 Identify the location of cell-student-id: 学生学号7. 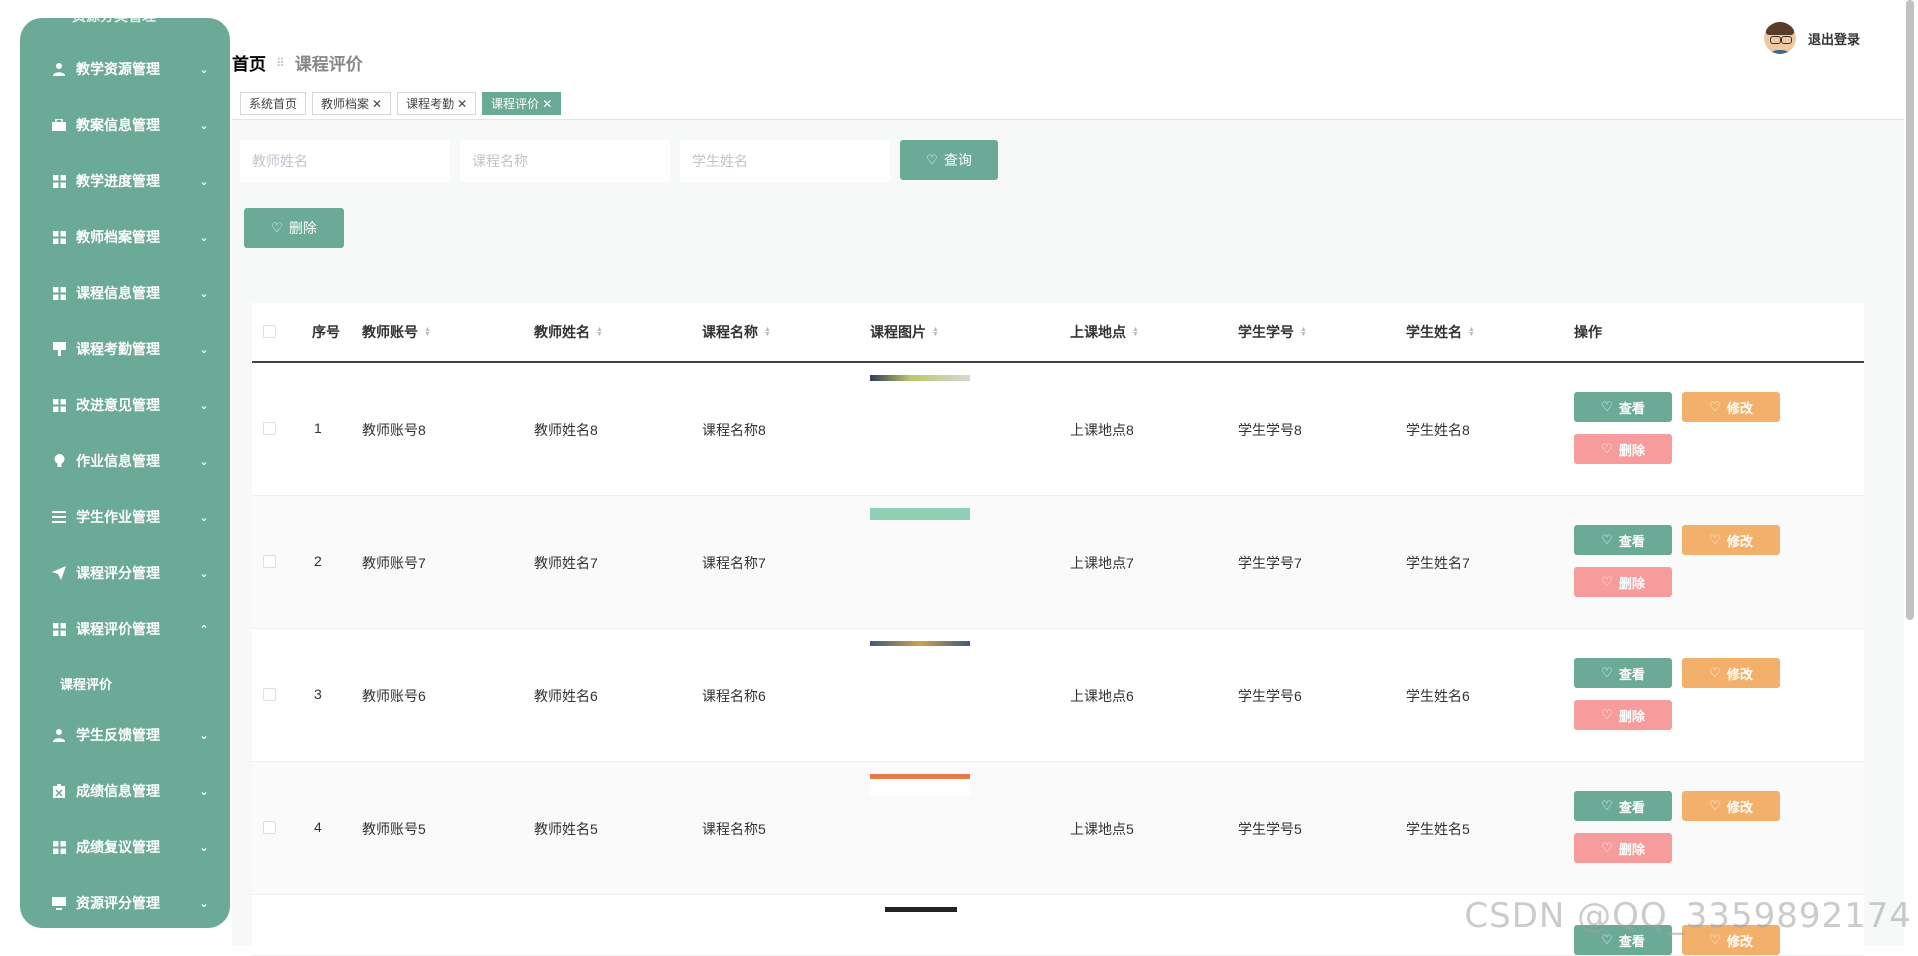
(1270, 563).